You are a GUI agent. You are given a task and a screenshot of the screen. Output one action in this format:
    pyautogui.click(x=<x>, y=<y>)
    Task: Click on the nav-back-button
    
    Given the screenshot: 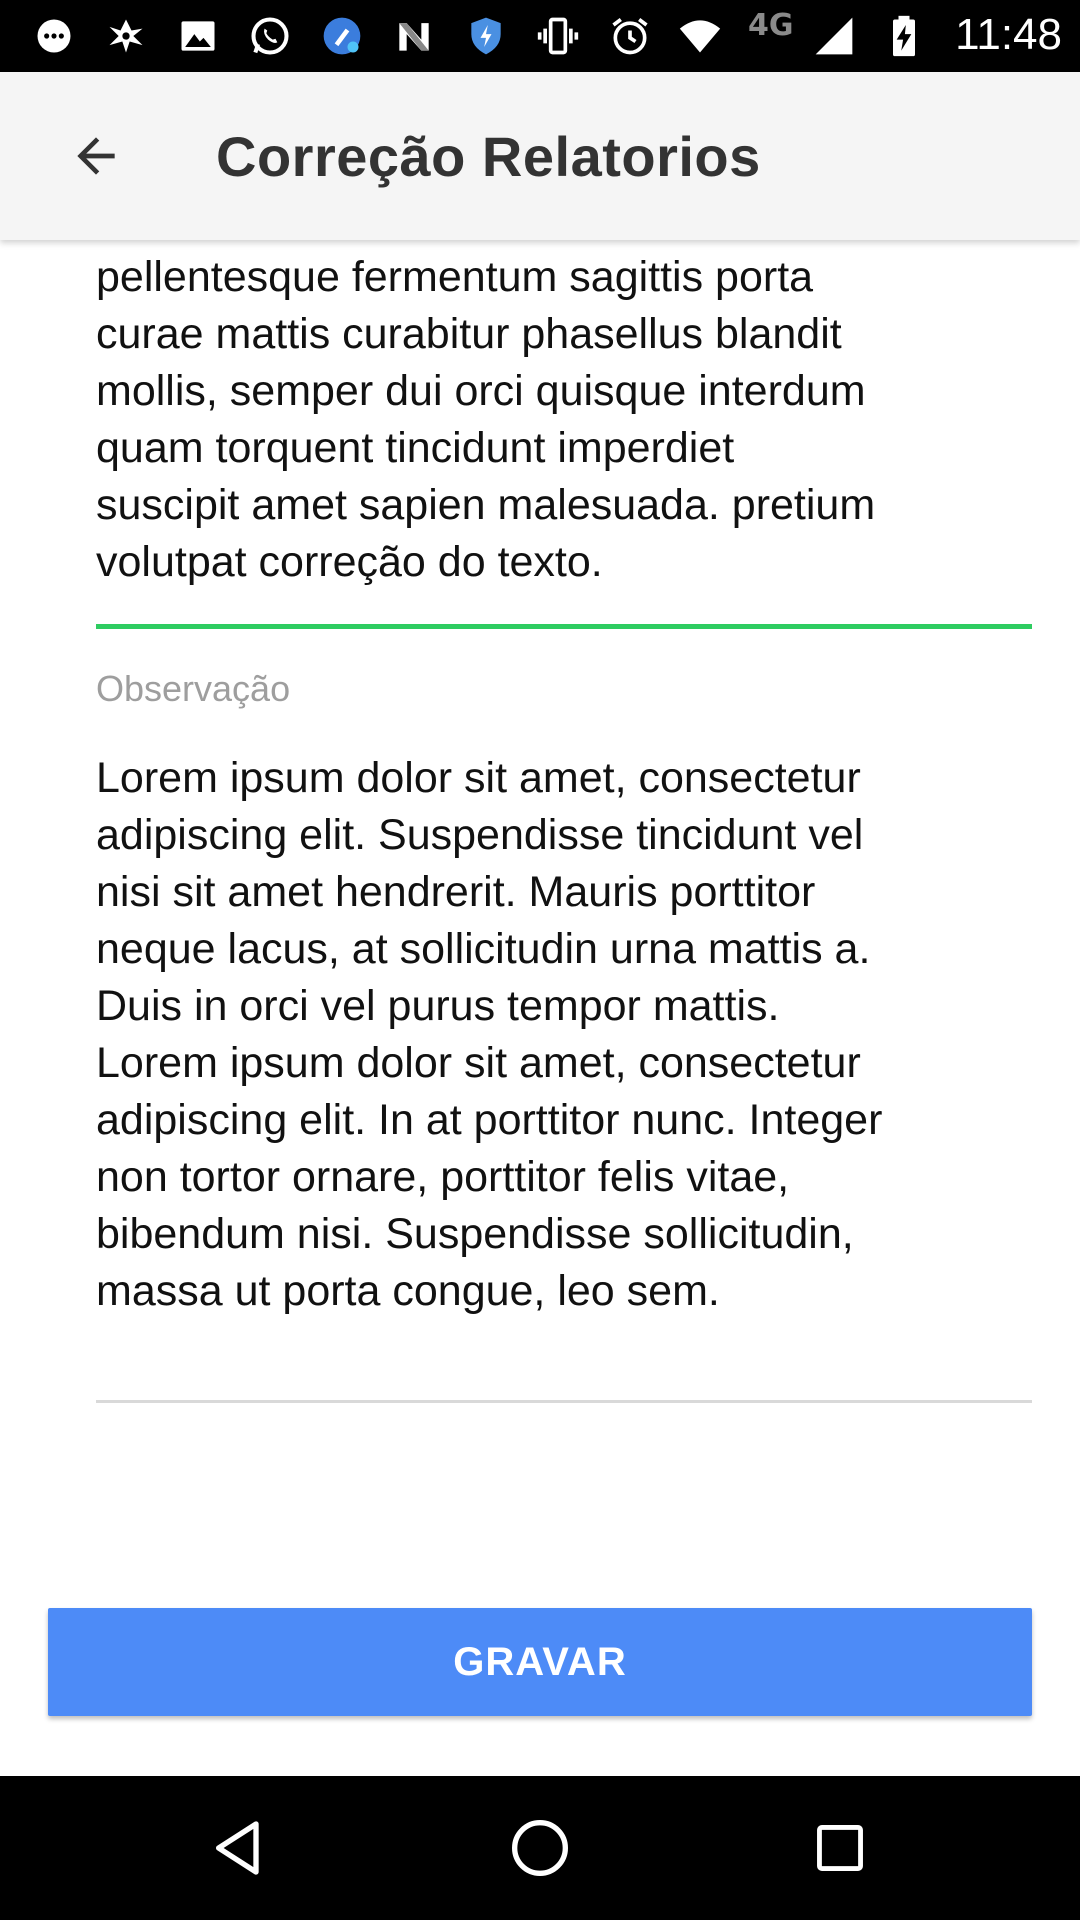 What is the action you would take?
    pyautogui.click(x=240, y=1848)
    